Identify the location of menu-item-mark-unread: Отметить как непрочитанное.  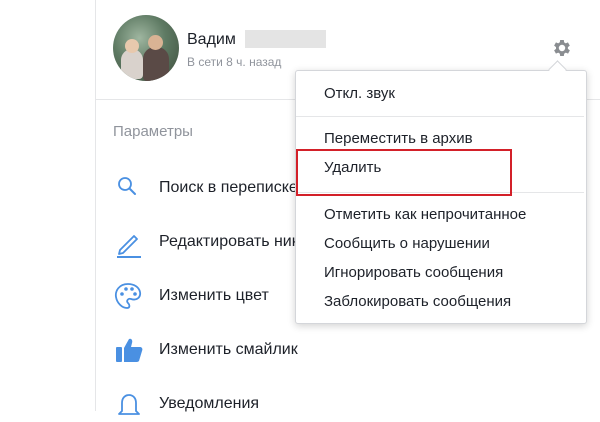
(425, 214).